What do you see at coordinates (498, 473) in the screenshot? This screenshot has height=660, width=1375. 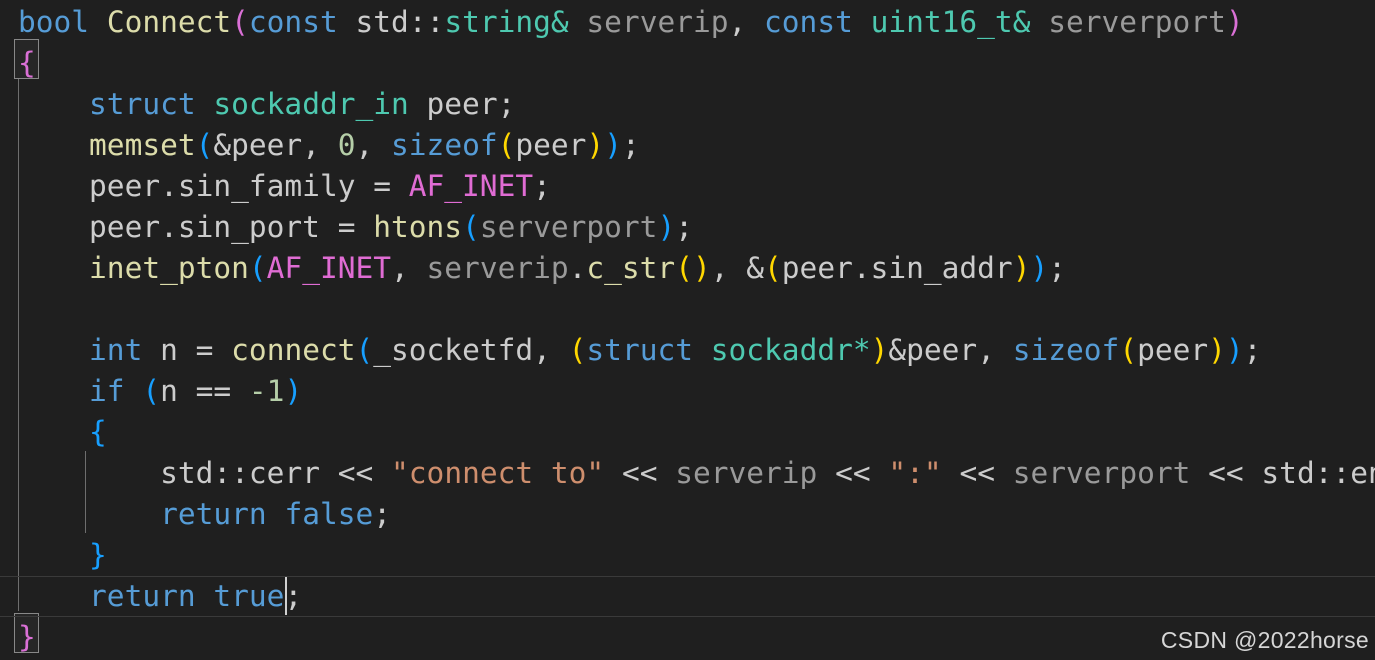 I see `code-token: "connect to"` at bounding box center [498, 473].